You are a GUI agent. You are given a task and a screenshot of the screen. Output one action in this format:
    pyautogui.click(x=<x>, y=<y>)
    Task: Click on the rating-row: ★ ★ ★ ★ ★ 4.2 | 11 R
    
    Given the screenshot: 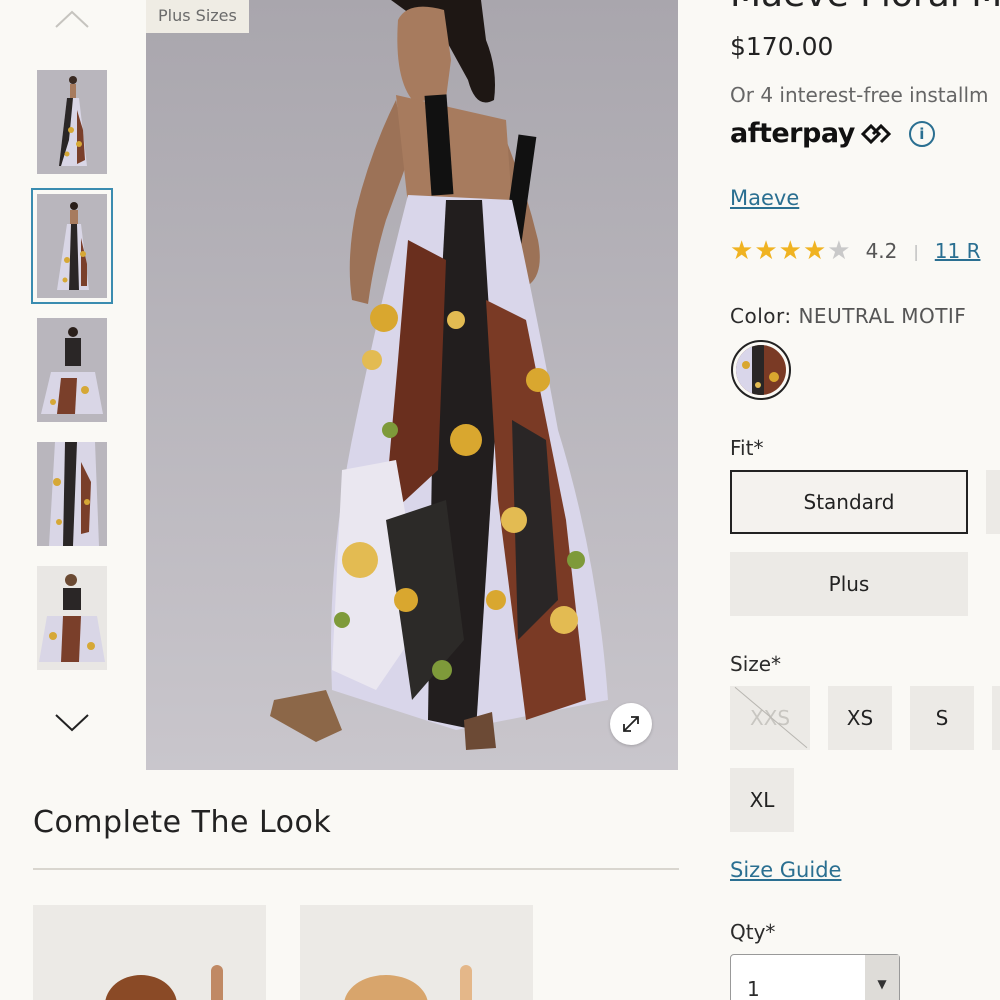 What is the action you would take?
    pyautogui.click(x=855, y=251)
    